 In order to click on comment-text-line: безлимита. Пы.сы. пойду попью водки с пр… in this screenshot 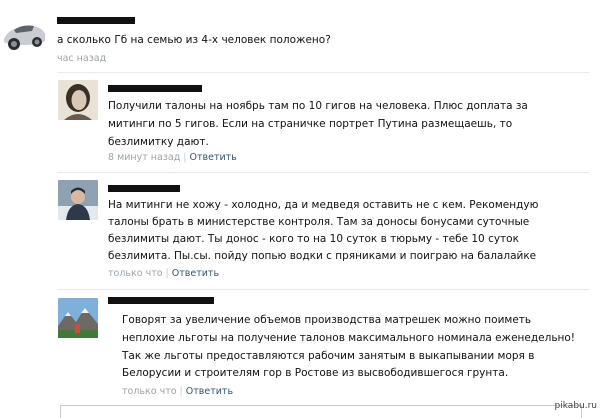, I will do `click(322, 256)`.